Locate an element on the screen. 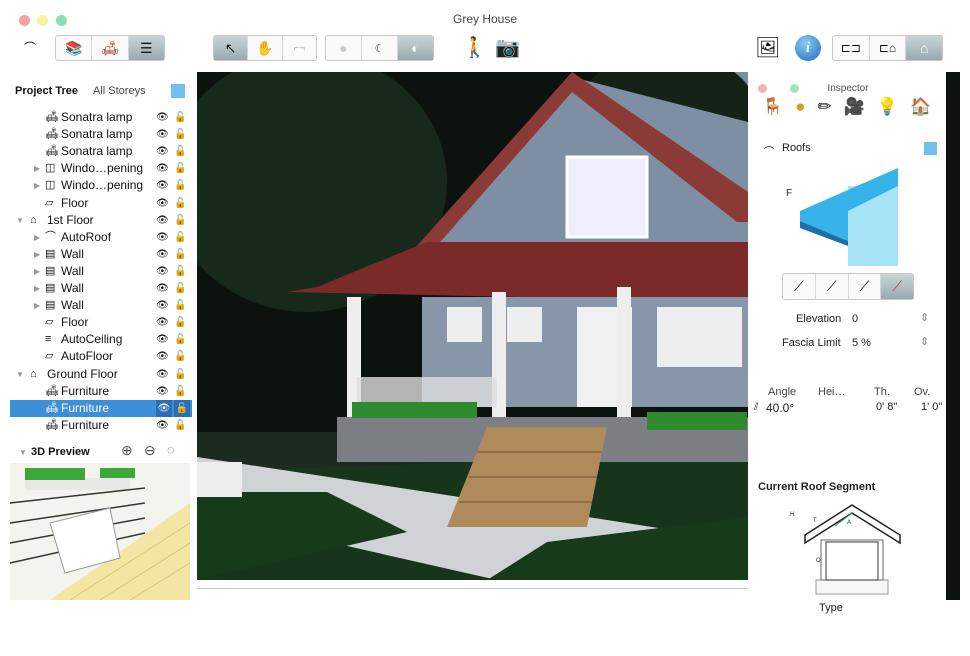 Image resolution: width=970 pixels, height=656 pixels. fascia-limit-field: 5 % is located at coordinates (861, 343).